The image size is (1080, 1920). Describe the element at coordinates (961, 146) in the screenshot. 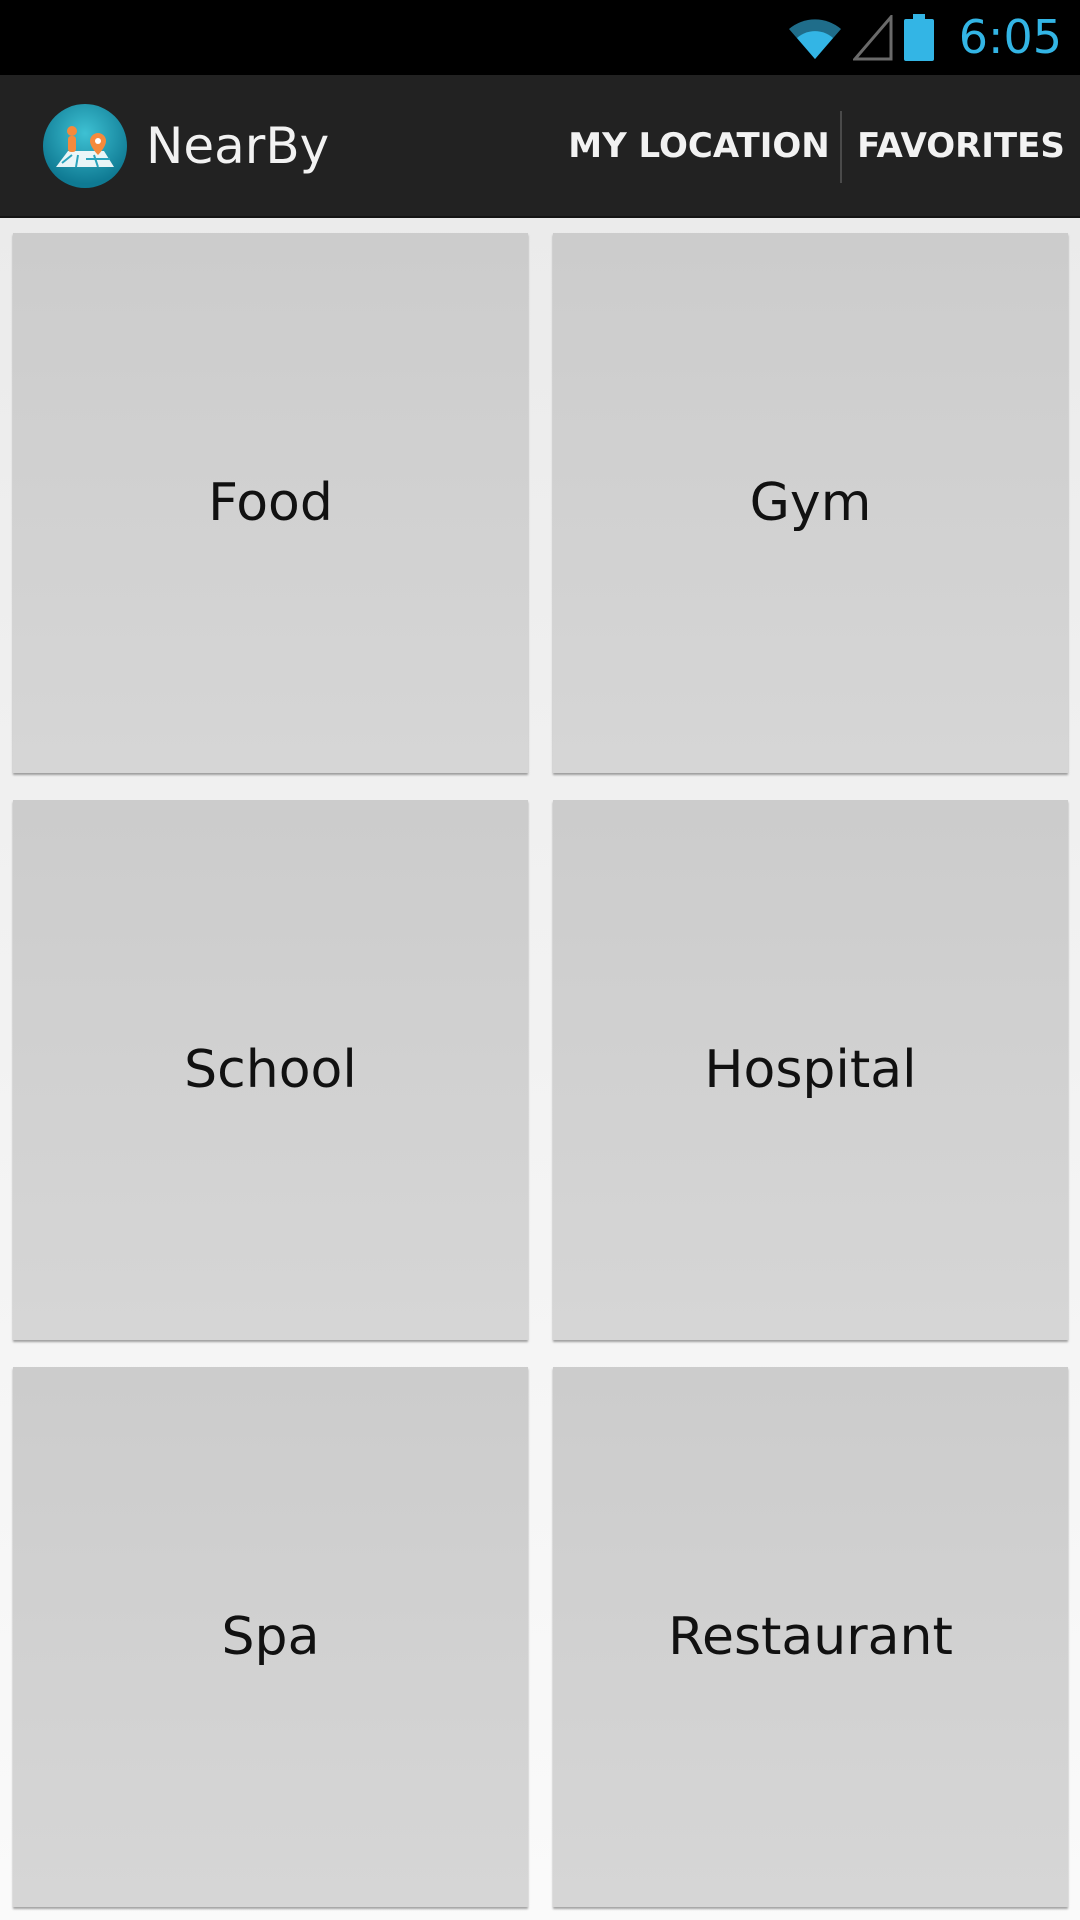

I see `favorites-button: FAVORITES` at that location.